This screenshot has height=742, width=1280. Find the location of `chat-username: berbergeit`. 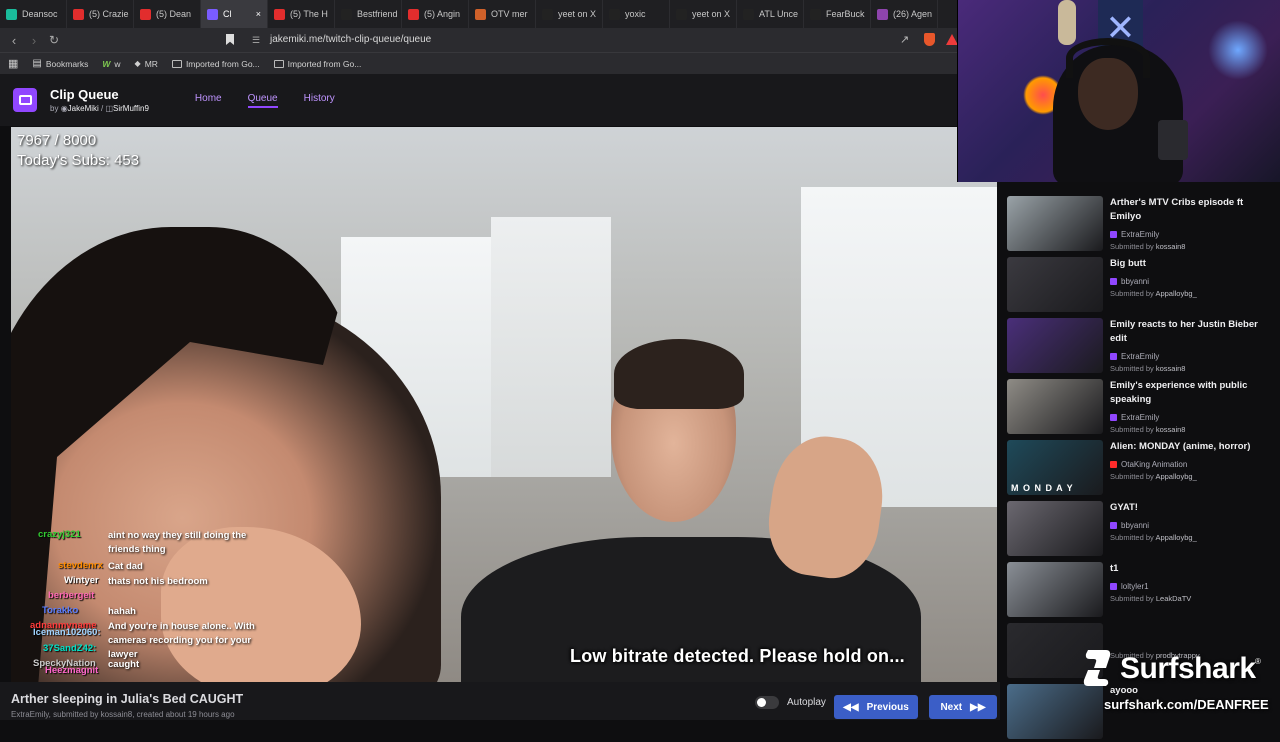

chat-username: berbergeit is located at coordinates (71, 595).